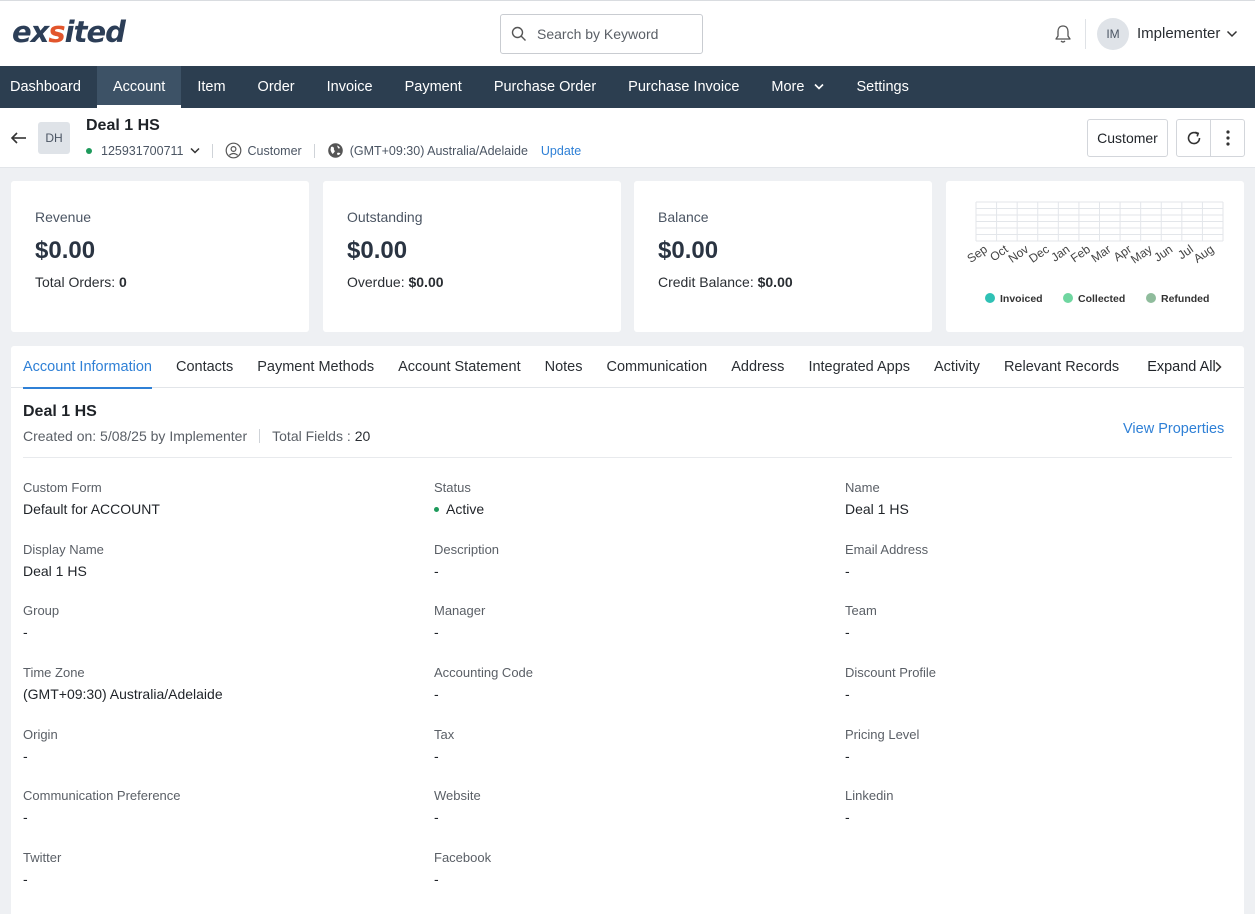  Describe the element at coordinates (683, 87) in the screenshot. I see `nav-purchase-invoice: Purchase Invoice` at that location.